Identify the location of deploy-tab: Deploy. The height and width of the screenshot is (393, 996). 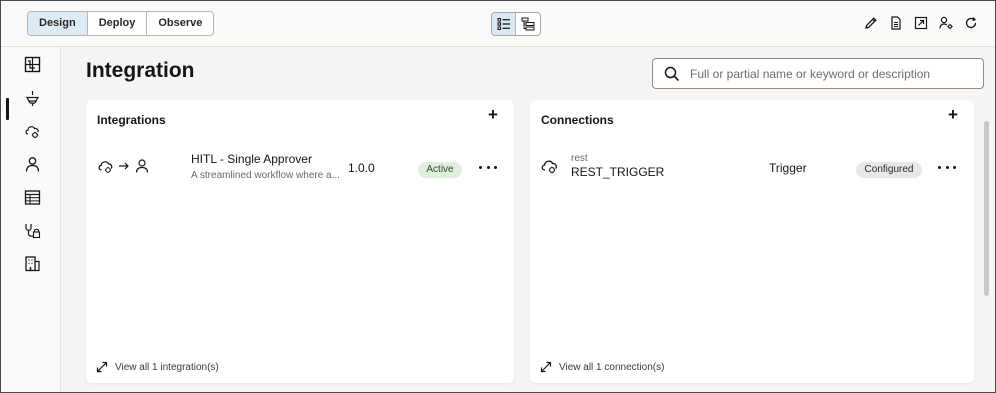
(118, 23).